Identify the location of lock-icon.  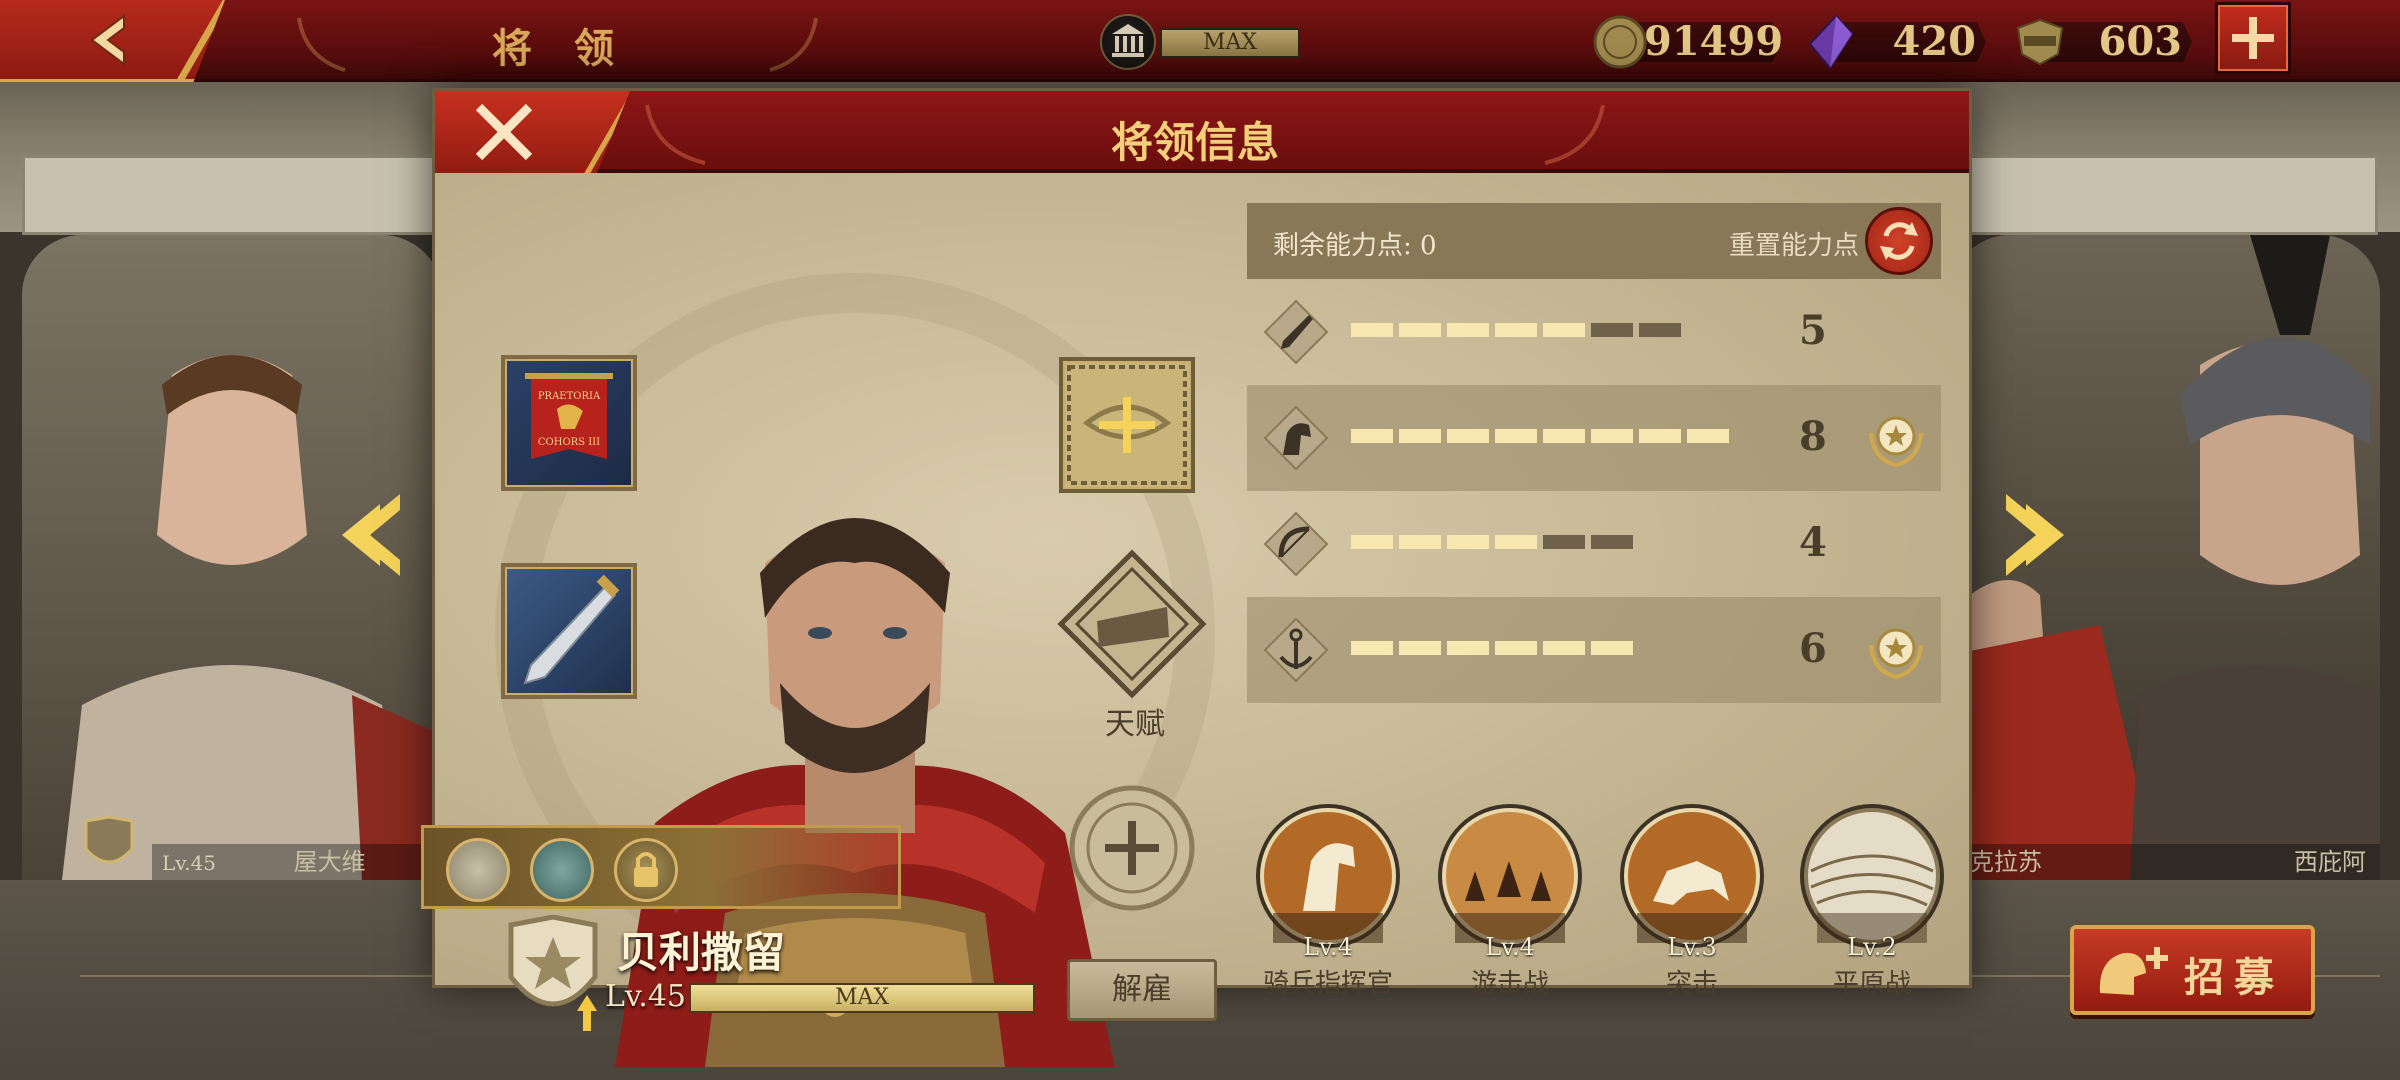
(646, 870).